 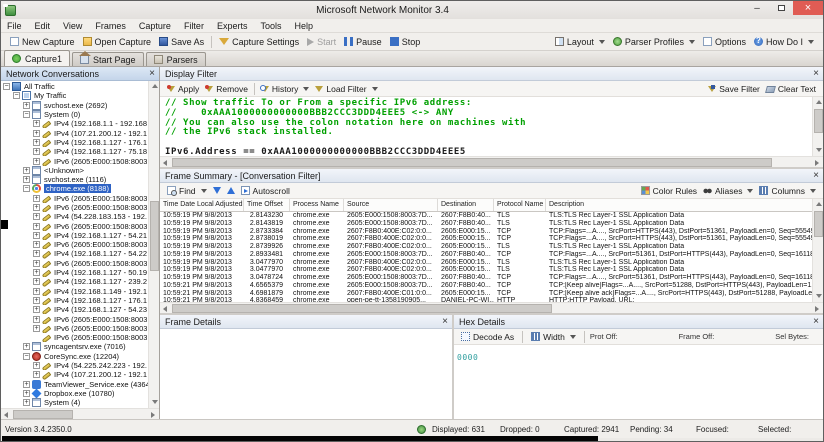 What do you see at coordinates (194, 26) in the screenshot?
I see `menu-filter: Filter` at bounding box center [194, 26].